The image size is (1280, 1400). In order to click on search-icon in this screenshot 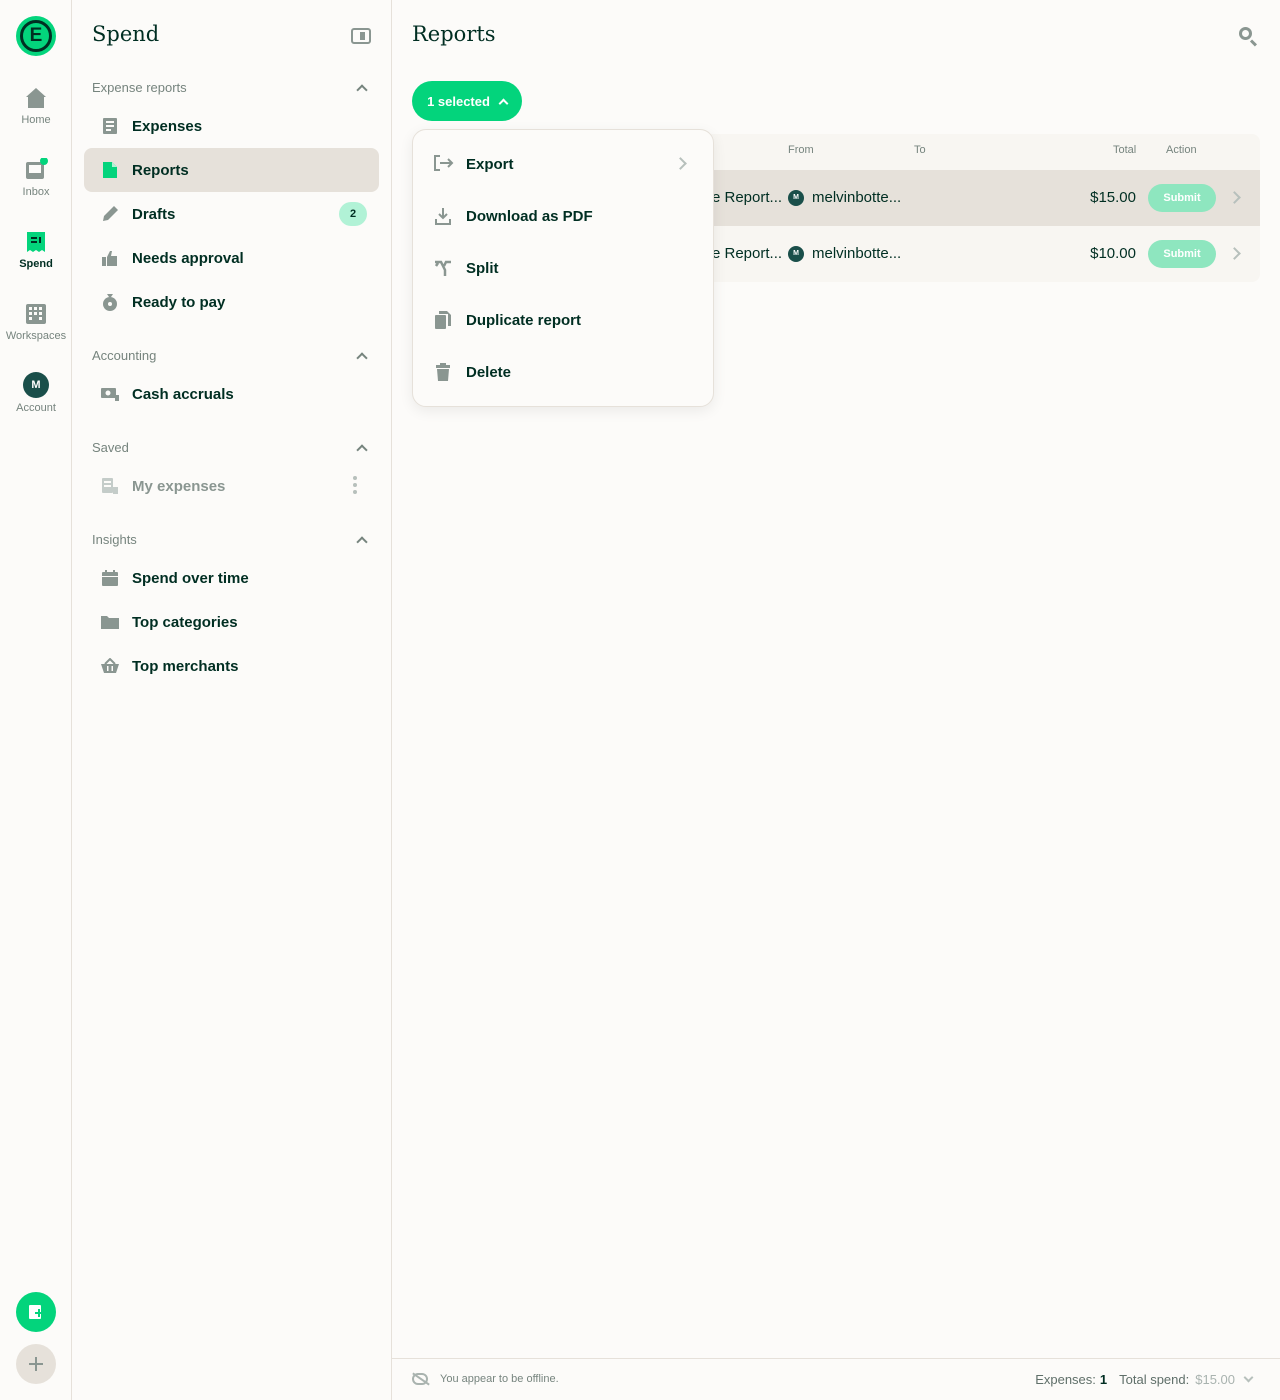, I will do `click(1248, 36)`.